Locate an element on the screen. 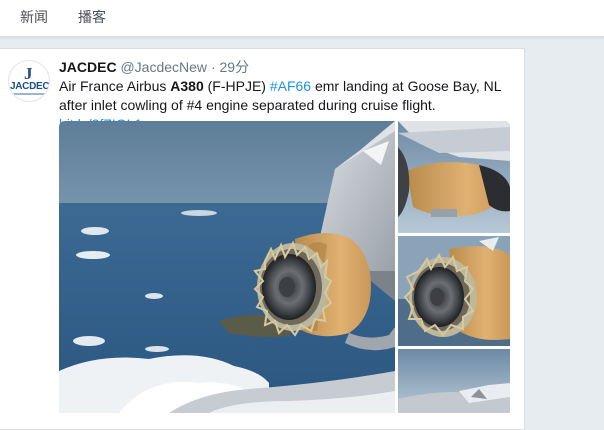 The height and width of the screenshot is (430, 604). tweet-header: JACDEC @JacdecNew · 29分 is located at coordinates (154, 67).